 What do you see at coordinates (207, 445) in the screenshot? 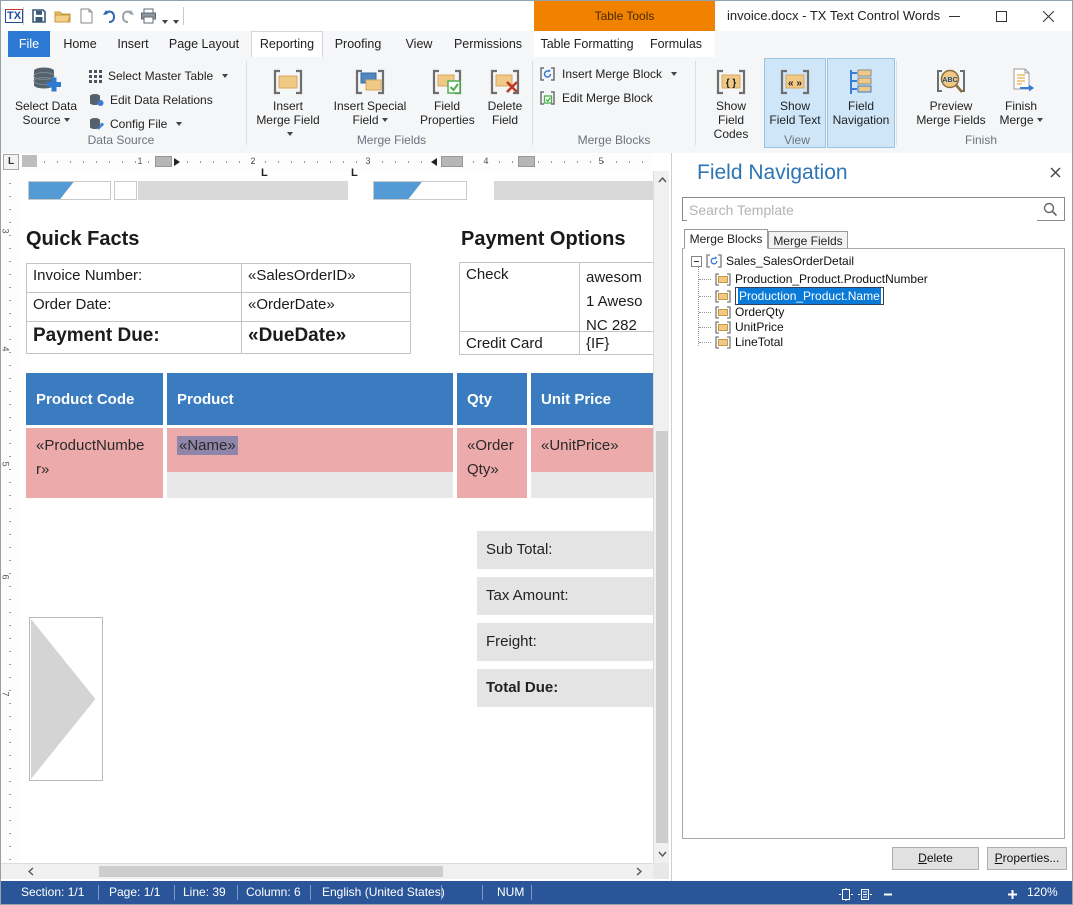
I see `selected-merge-field: «Name»` at bounding box center [207, 445].